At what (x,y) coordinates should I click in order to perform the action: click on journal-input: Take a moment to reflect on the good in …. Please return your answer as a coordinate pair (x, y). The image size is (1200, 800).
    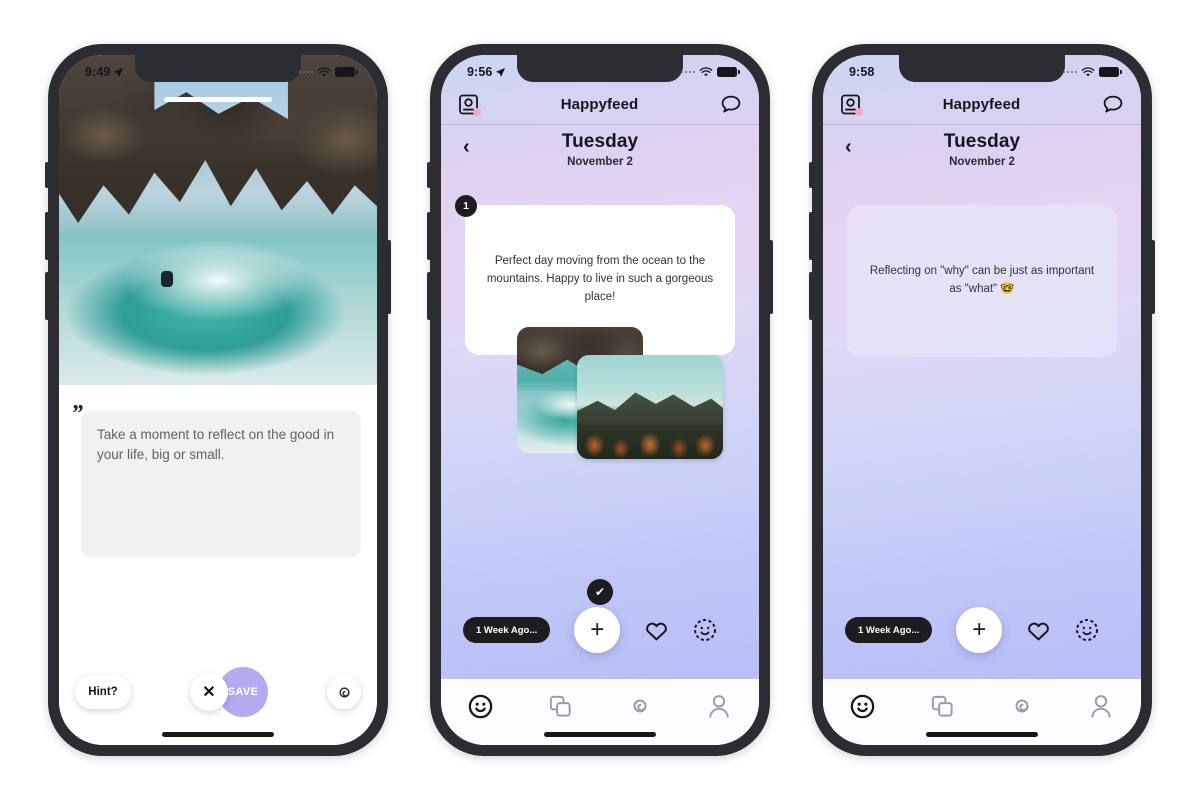
    Looking at the image, I should click on (221, 484).